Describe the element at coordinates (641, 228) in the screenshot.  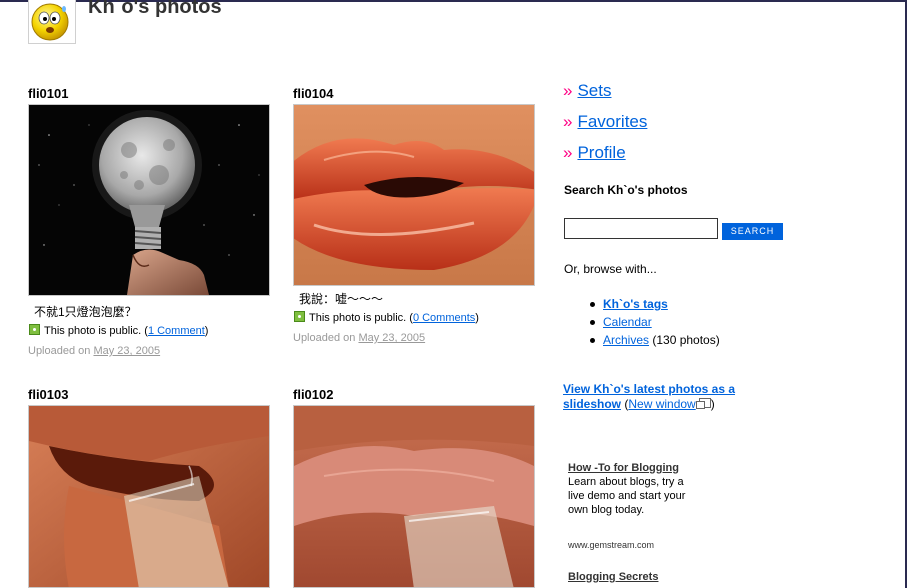
I see `search-input` at that location.